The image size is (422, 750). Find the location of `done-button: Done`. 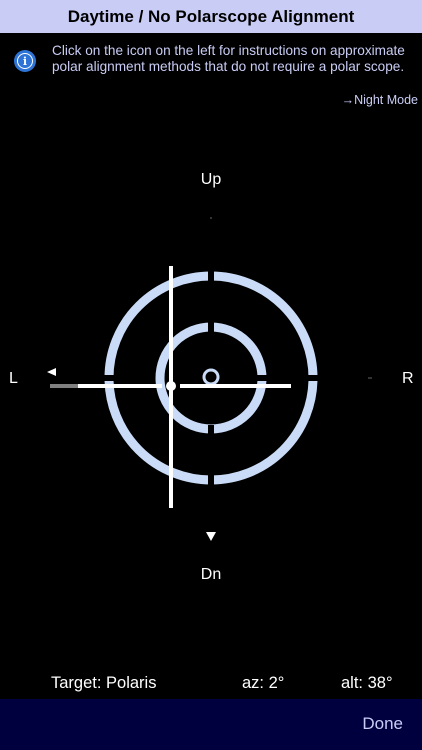

done-button: Done is located at coordinates (382, 724).